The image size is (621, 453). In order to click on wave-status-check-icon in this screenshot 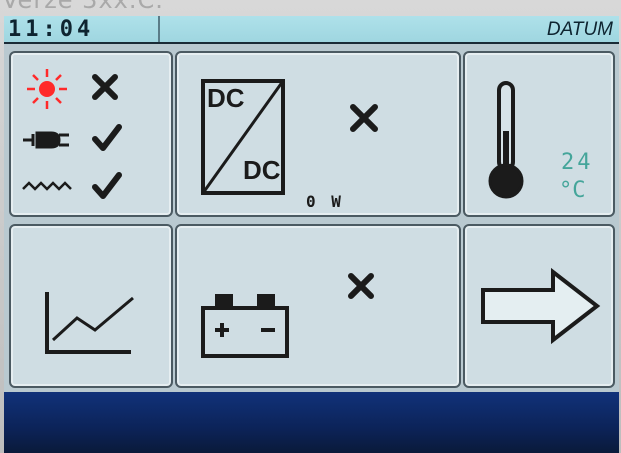, I will do `click(107, 185)`.